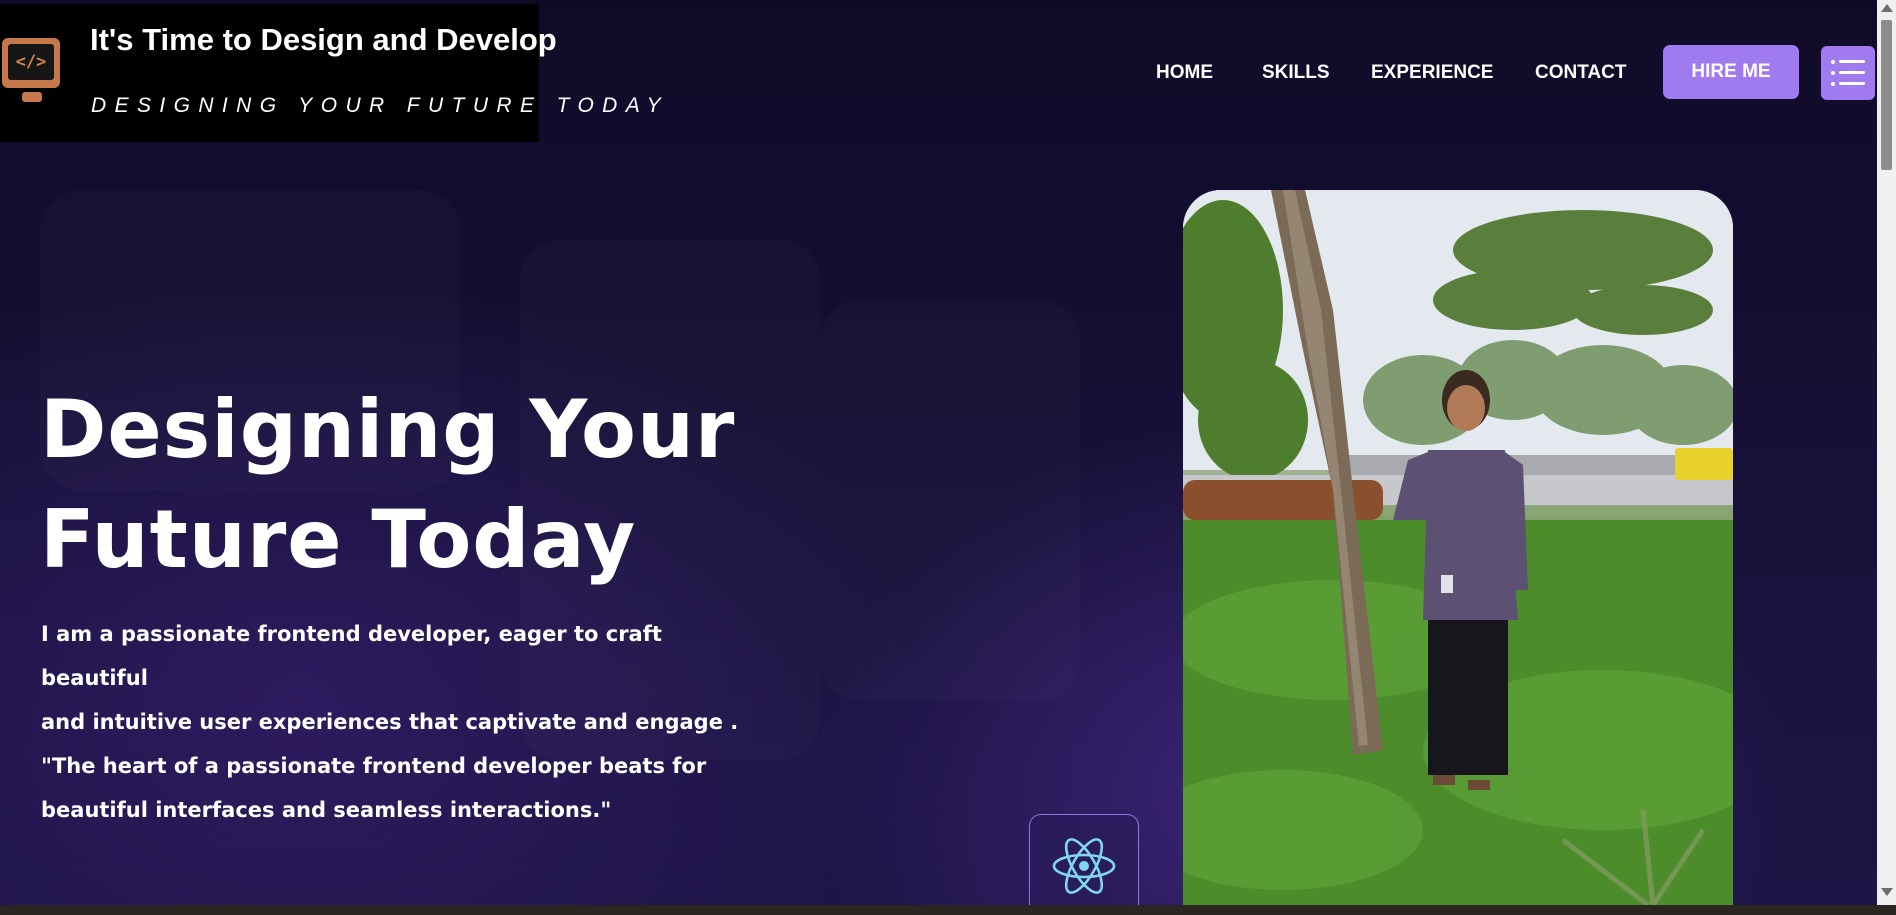 This screenshot has height=915, width=1896. Describe the element at coordinates (388, 429) in the screenshot. I see `hero-title-line: Designing Your` at that location.